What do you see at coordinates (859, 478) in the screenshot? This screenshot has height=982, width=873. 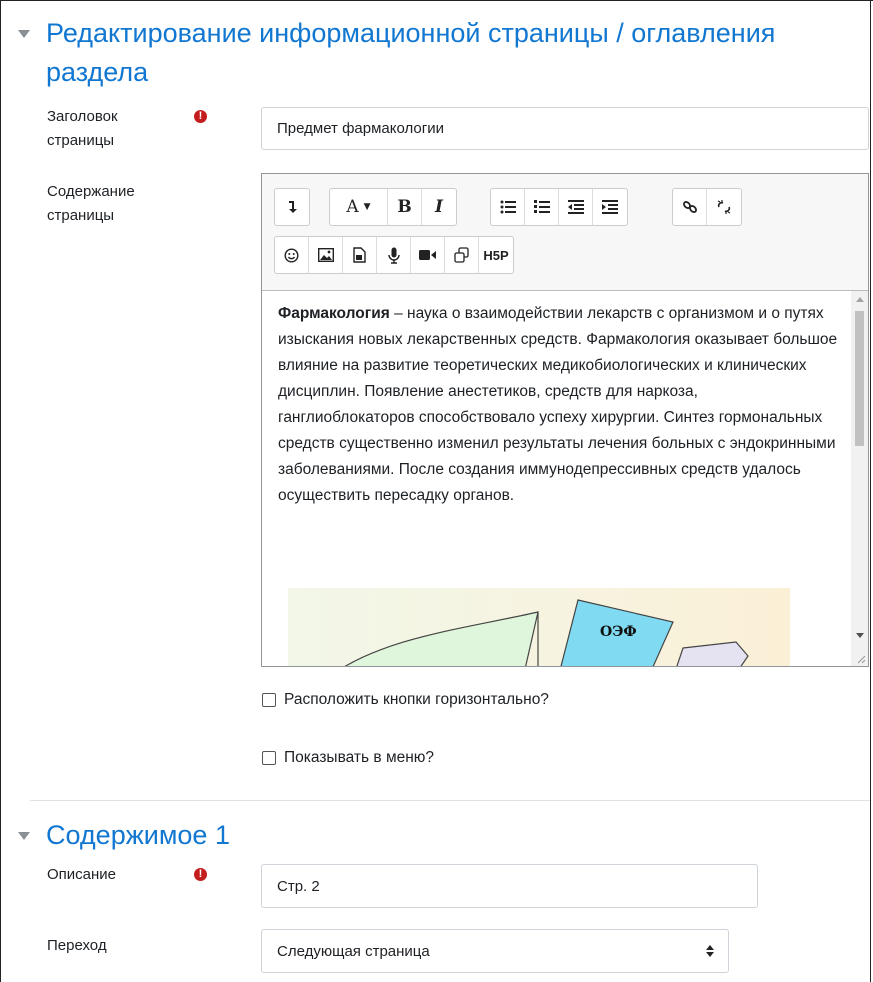 I see `editor-scrollbar` at bounding box center [859, 478].